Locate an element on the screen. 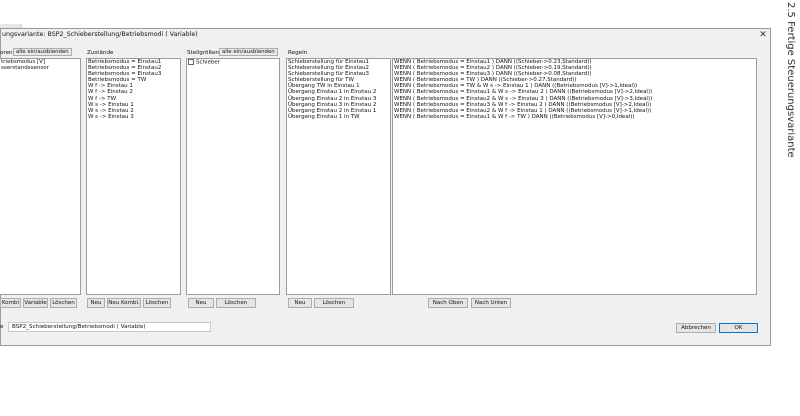 This screenshot has width=800, height=416. checkbox is located at coordinates (191, 62).